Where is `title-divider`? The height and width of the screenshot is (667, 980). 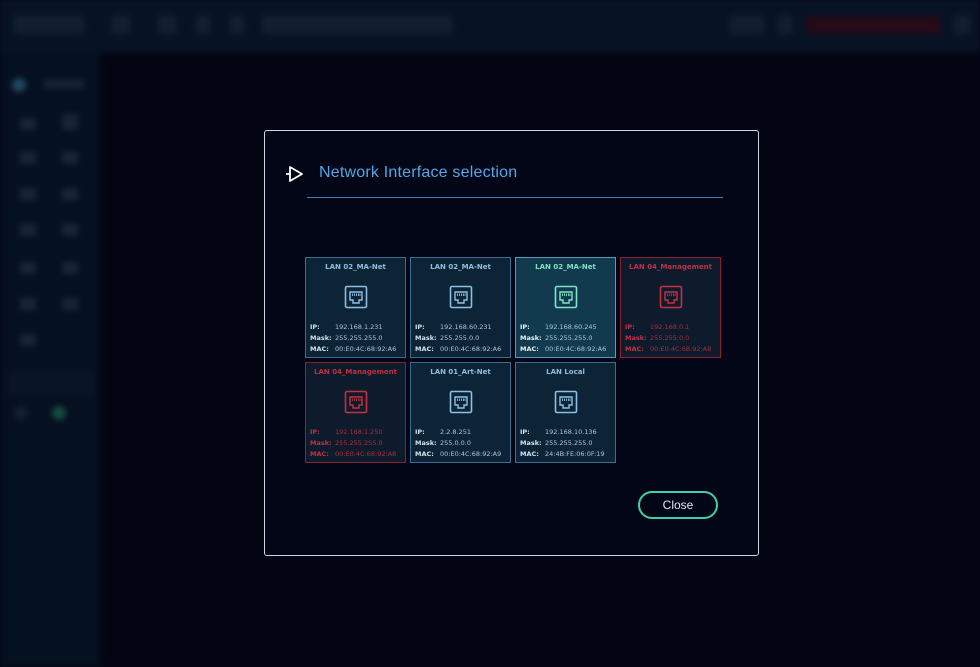 title-divider is located at coordinates (515, 197).